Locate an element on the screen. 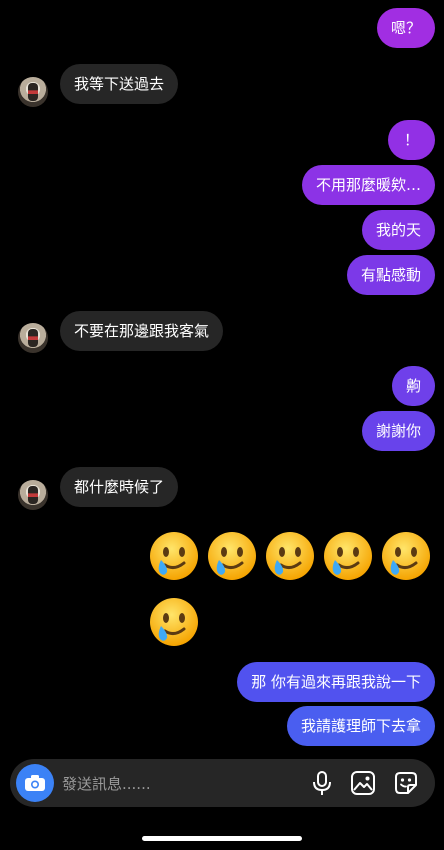  message-outgoing: 齁 is located at coordinates (413, 386).